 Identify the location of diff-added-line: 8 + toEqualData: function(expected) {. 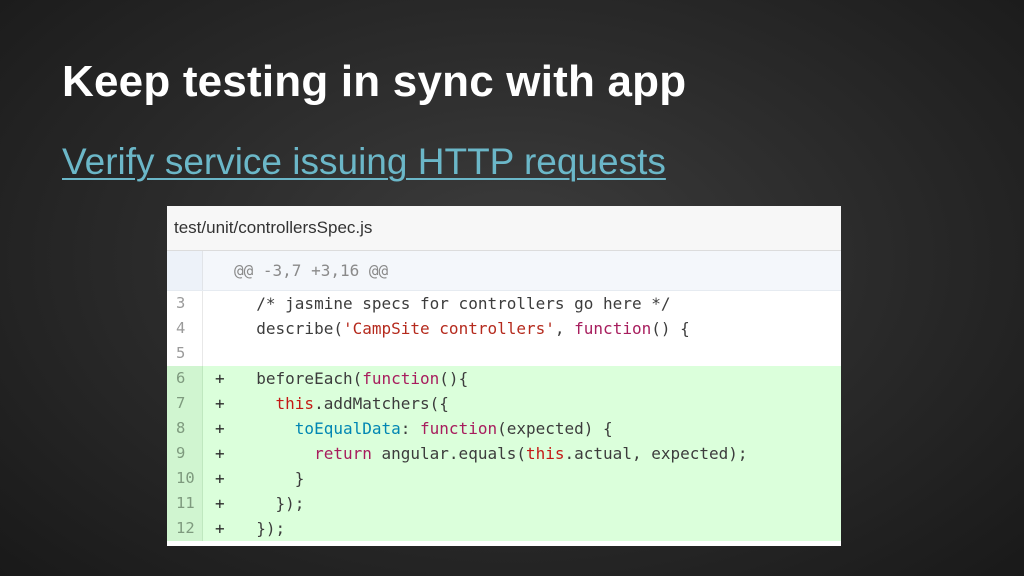
(504, 428).